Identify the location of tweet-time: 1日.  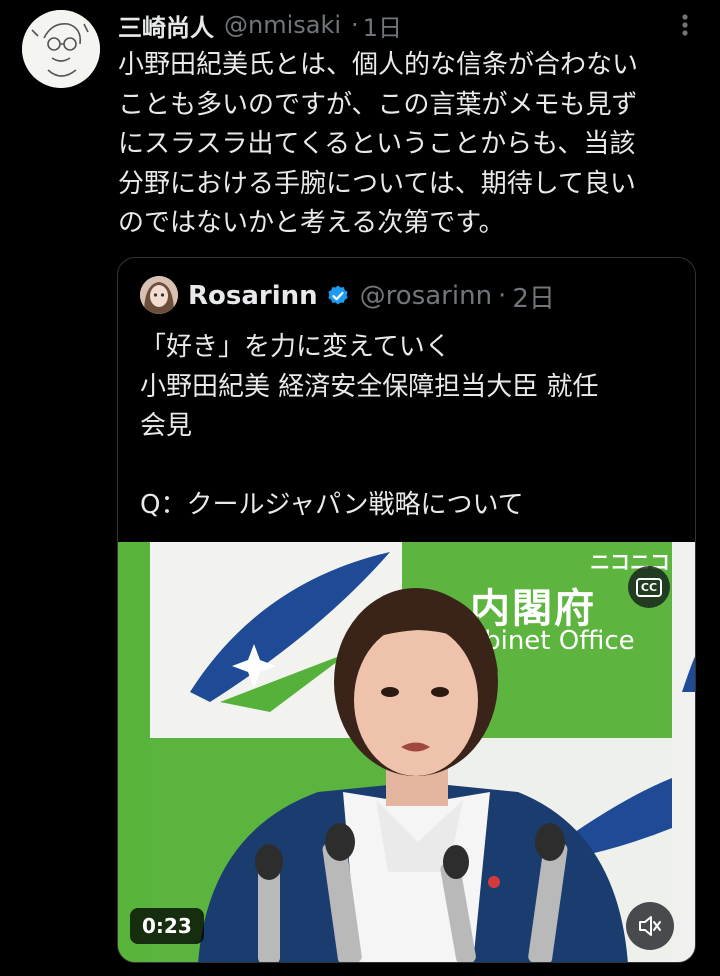
(382, 25).